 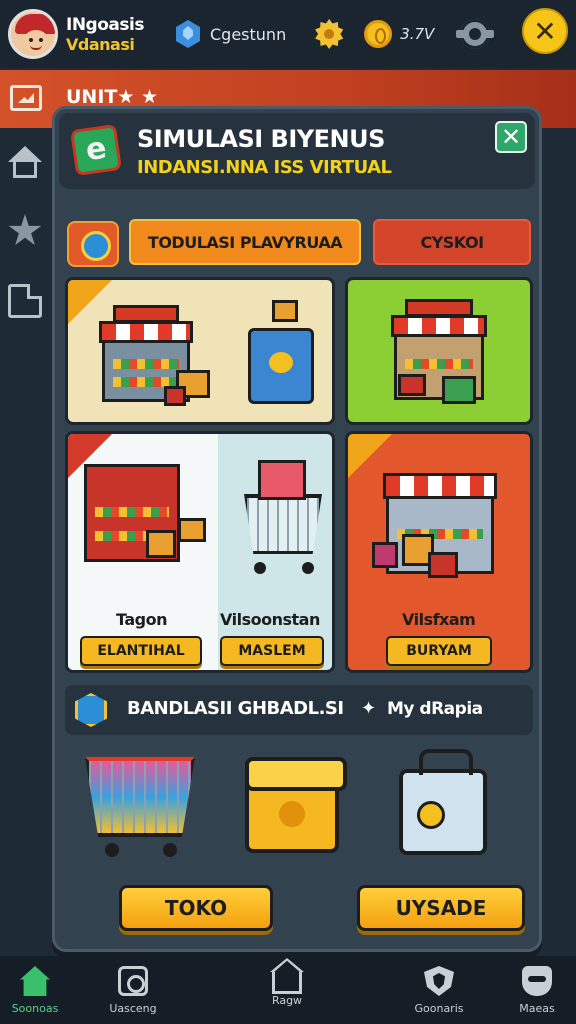 What do you see at coordinates (25, 539) in the screenshot?
I see `left-rail` at bounding box center [25, 539].